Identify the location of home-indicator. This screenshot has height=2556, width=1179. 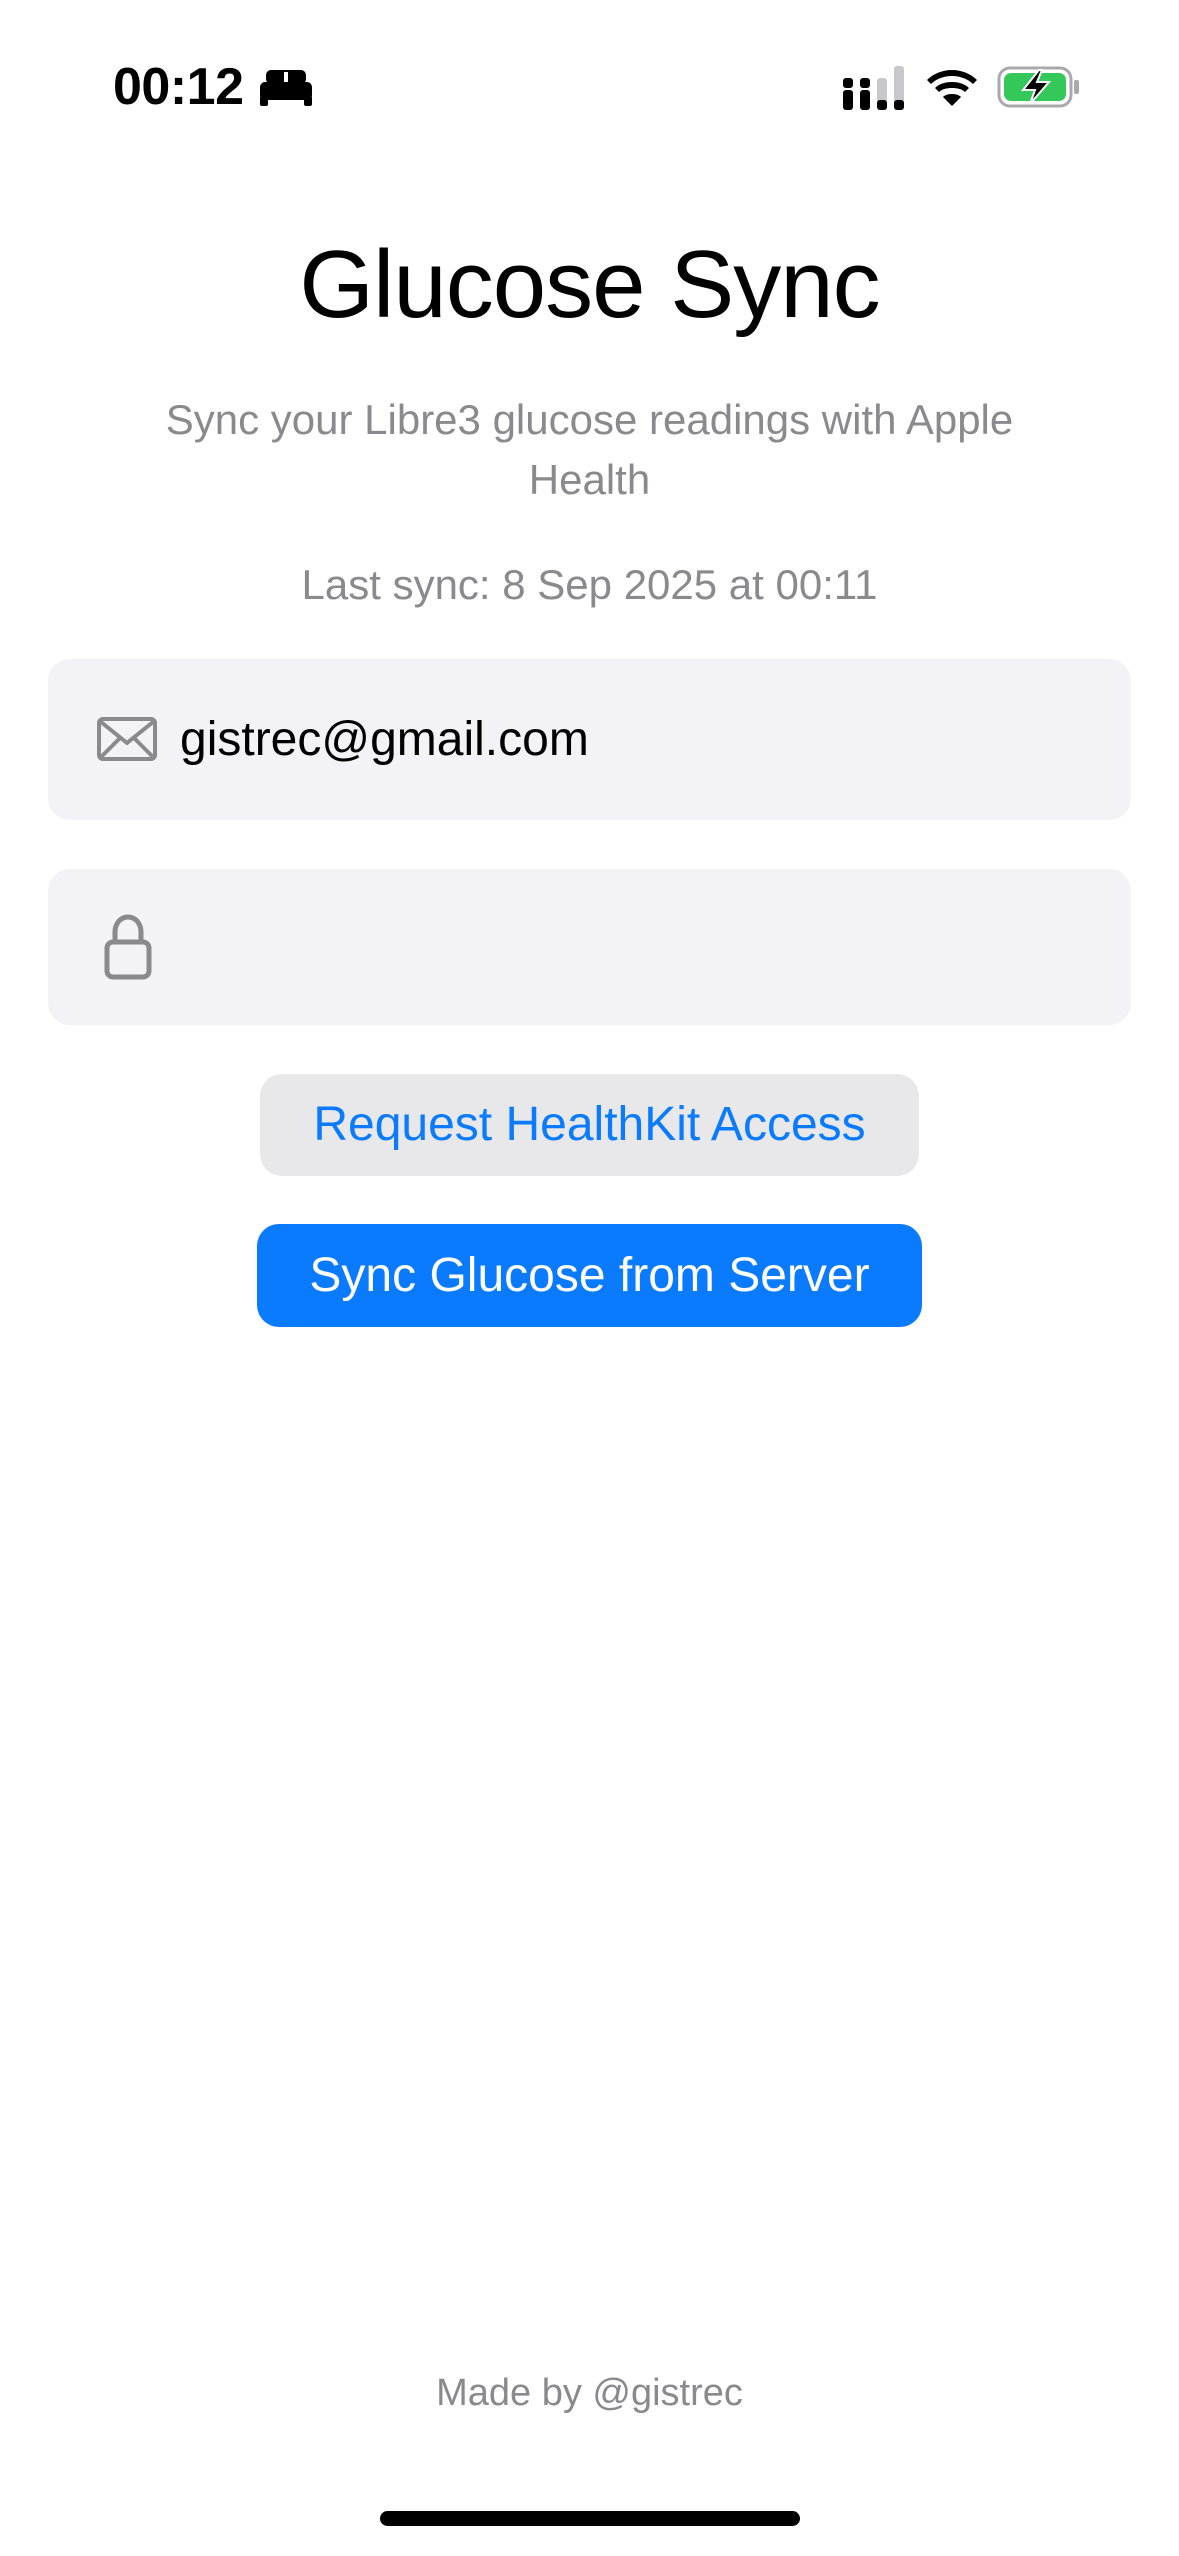
(590, 2518).